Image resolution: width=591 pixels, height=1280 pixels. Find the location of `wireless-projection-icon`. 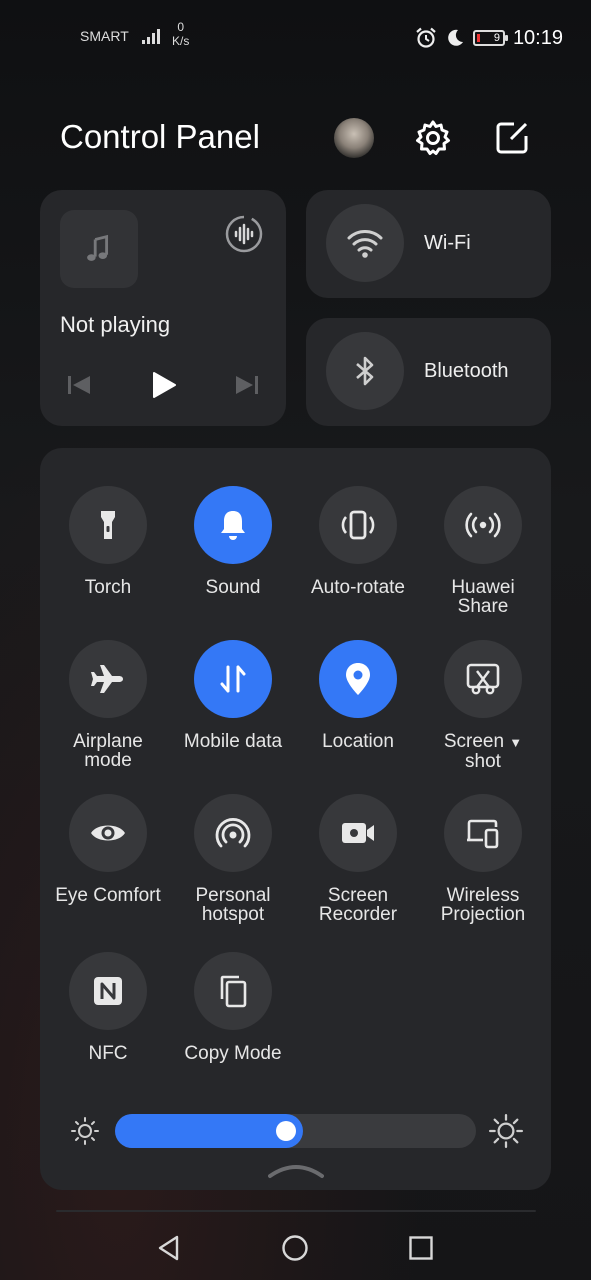

wireless-projection-icon is located at coordinates (483, 834).